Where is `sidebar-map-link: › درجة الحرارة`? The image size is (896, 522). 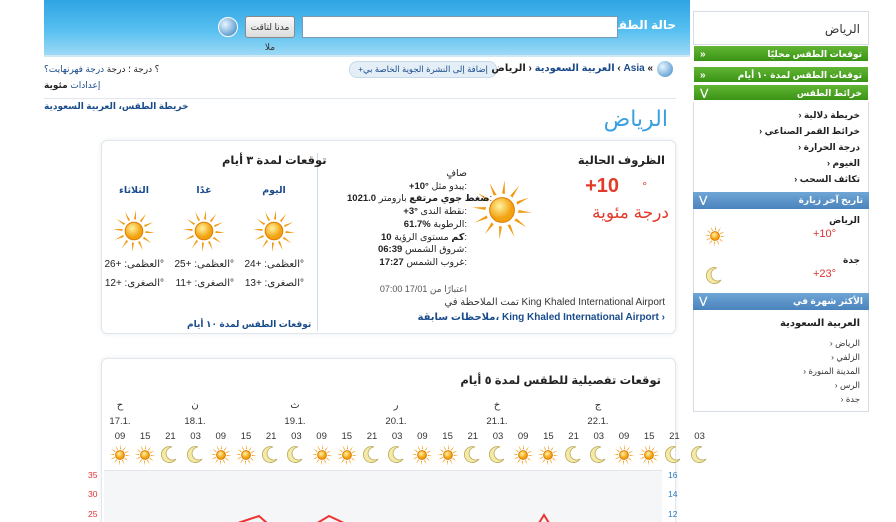 sidebar-map-link: › درجة الحرارة is located at coordinates (829, 147).